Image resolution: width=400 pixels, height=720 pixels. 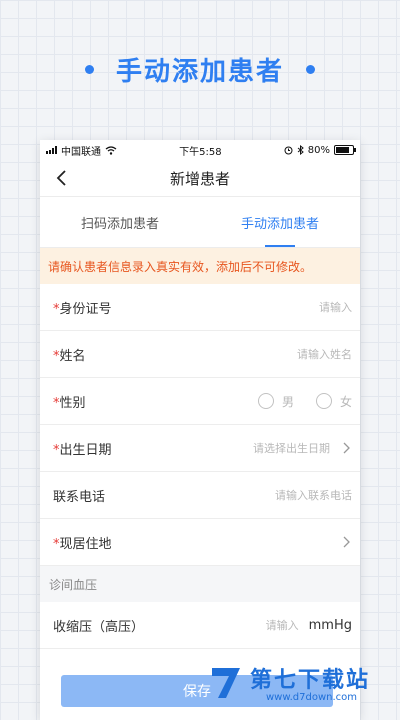 What do you see at coordinates (265, 401) in the screenshot?
I see `gender-male-radio` at bounding box center [265, 401].